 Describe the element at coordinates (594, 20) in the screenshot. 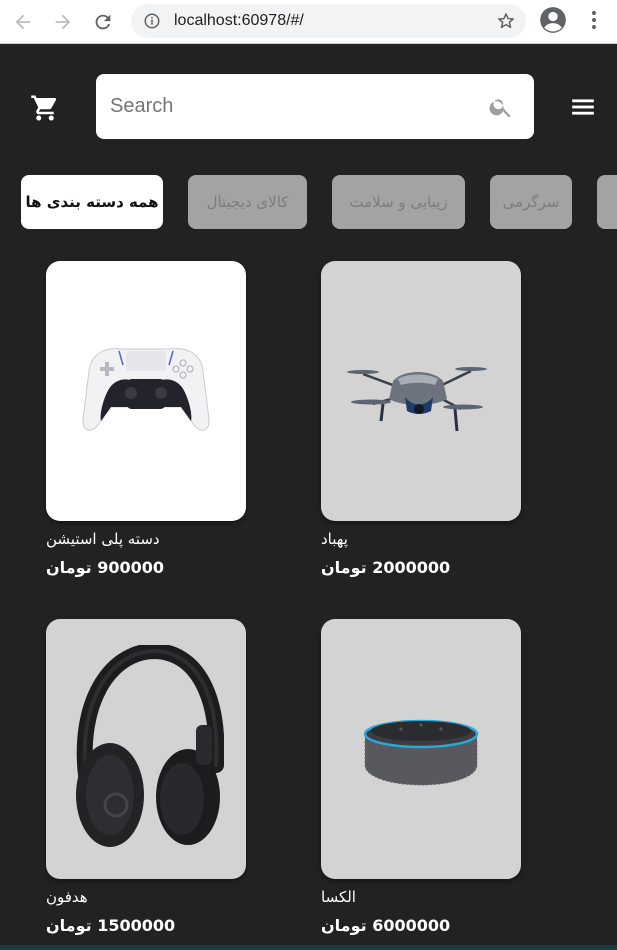

I see `browser-menu-icon` at that location.